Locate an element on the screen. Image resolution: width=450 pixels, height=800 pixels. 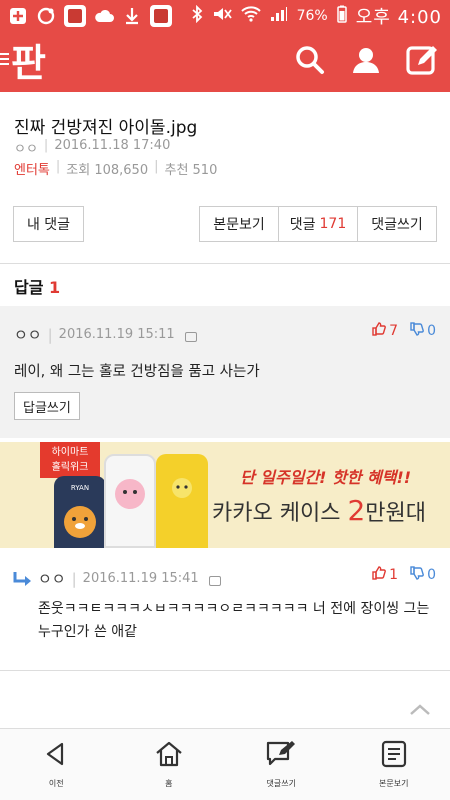
post-category: 엔터톡 is located at coordinates (32, 168).